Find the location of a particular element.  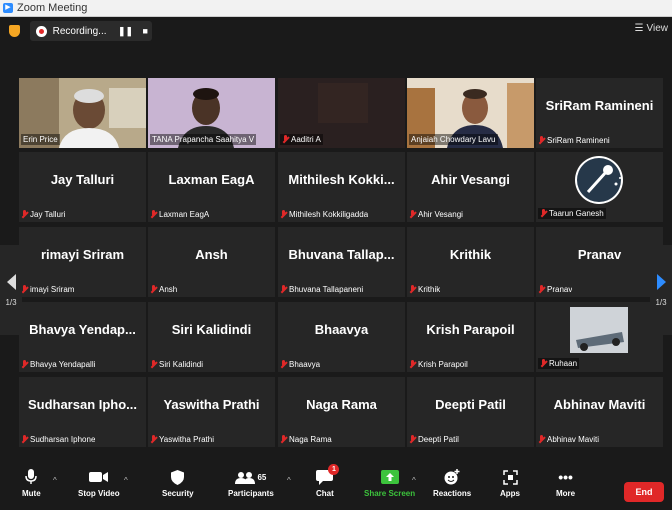

mute-button: Mute is located at coordinates (31, 483).